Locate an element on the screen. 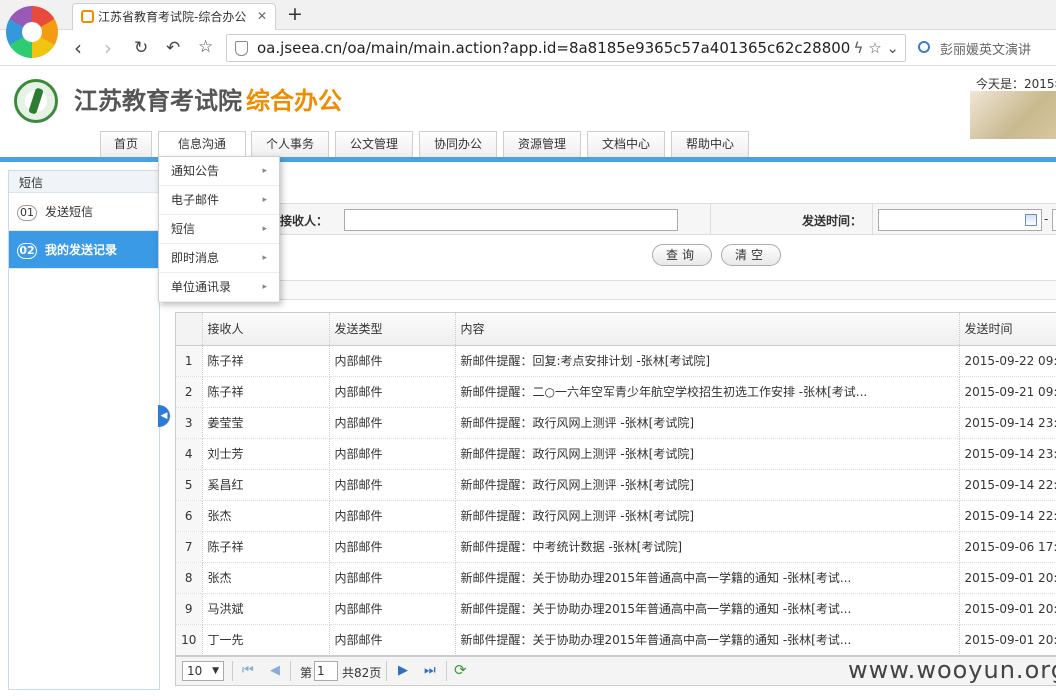  clear-button: 清空 is located at coordinates (751, 255).